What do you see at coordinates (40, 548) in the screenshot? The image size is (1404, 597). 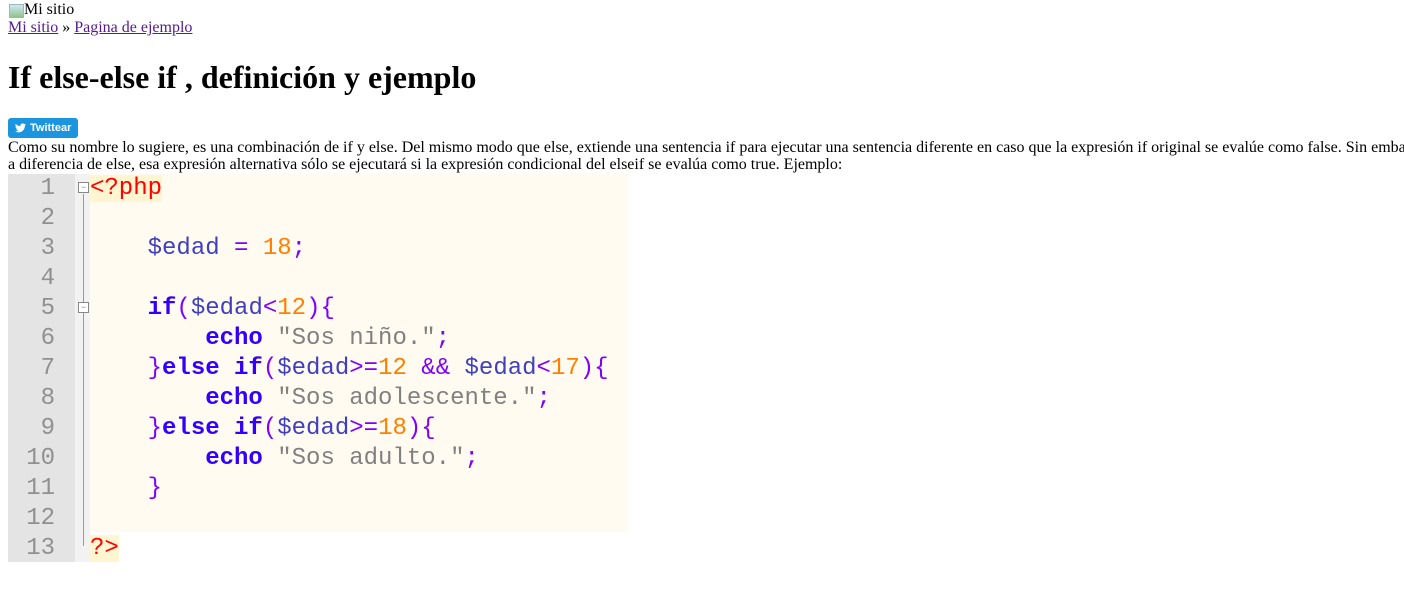 I see `line-number: 13` at bounding box center [40, 548].